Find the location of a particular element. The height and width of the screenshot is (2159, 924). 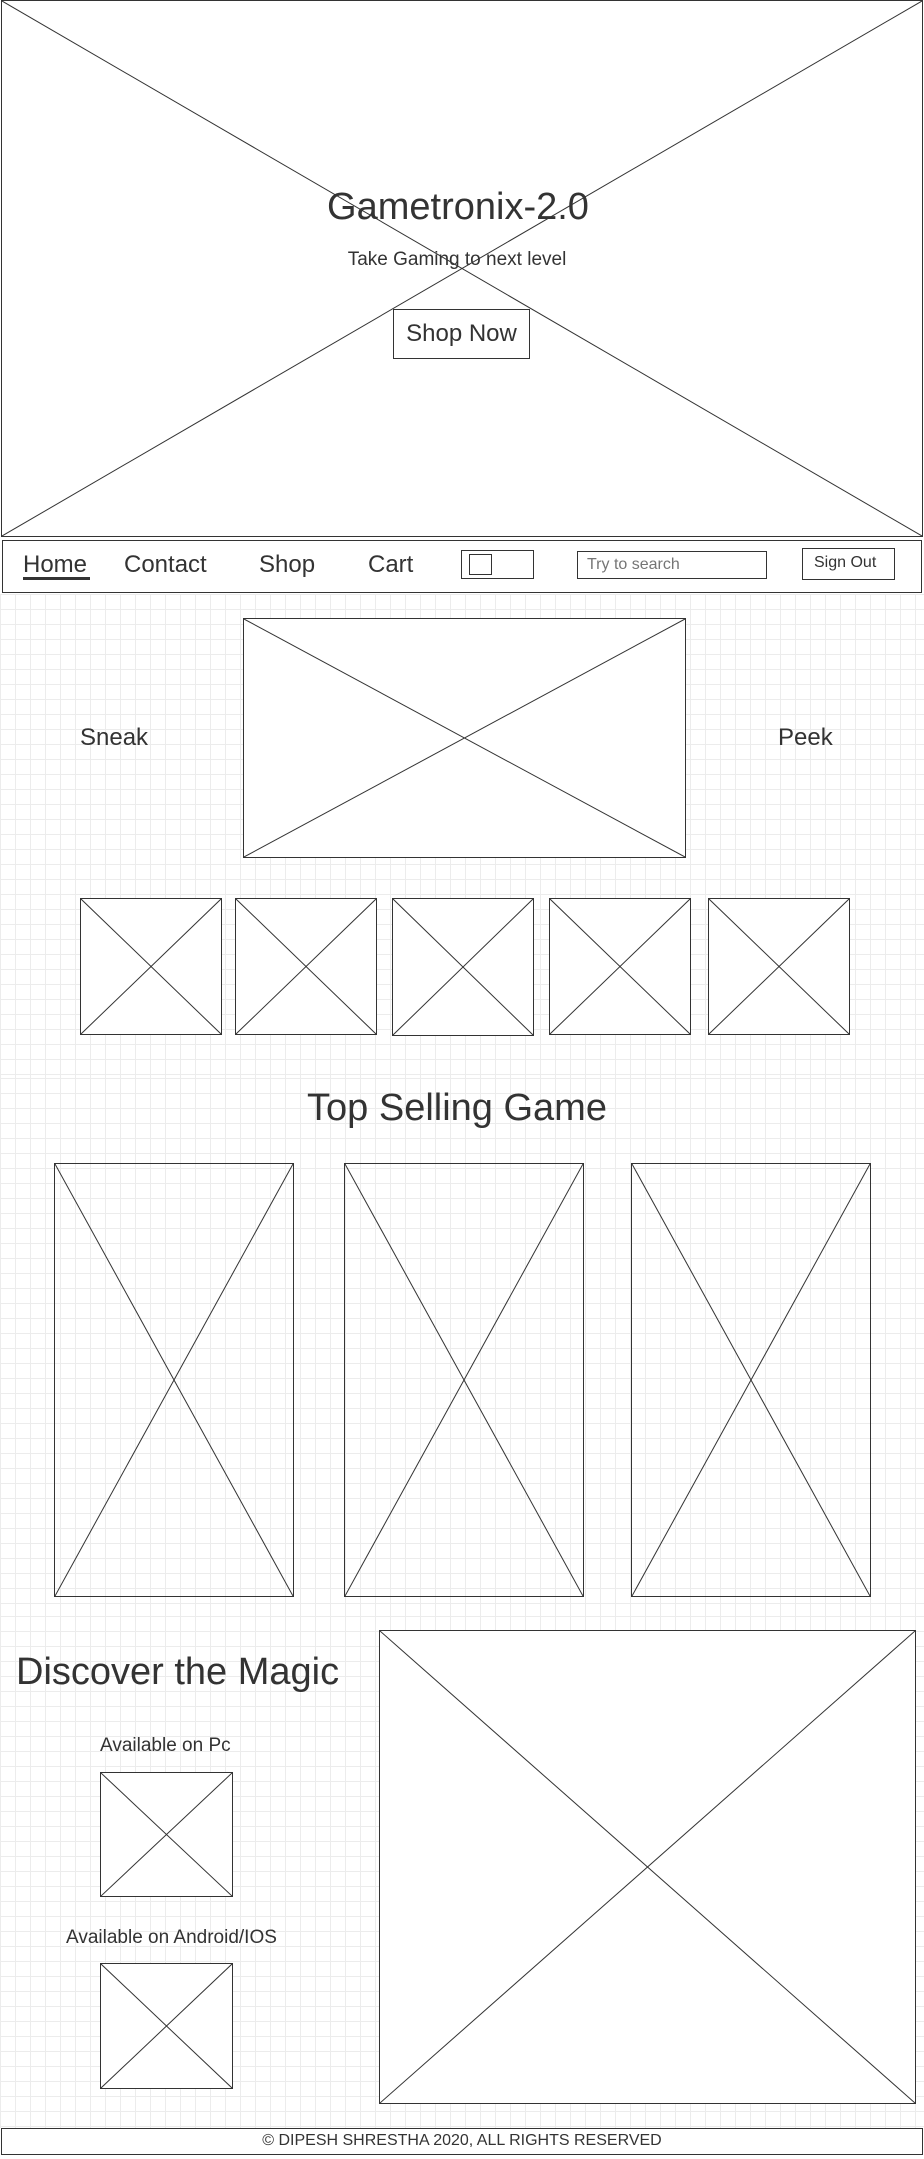

search-input is located at coordinates (672, 565).